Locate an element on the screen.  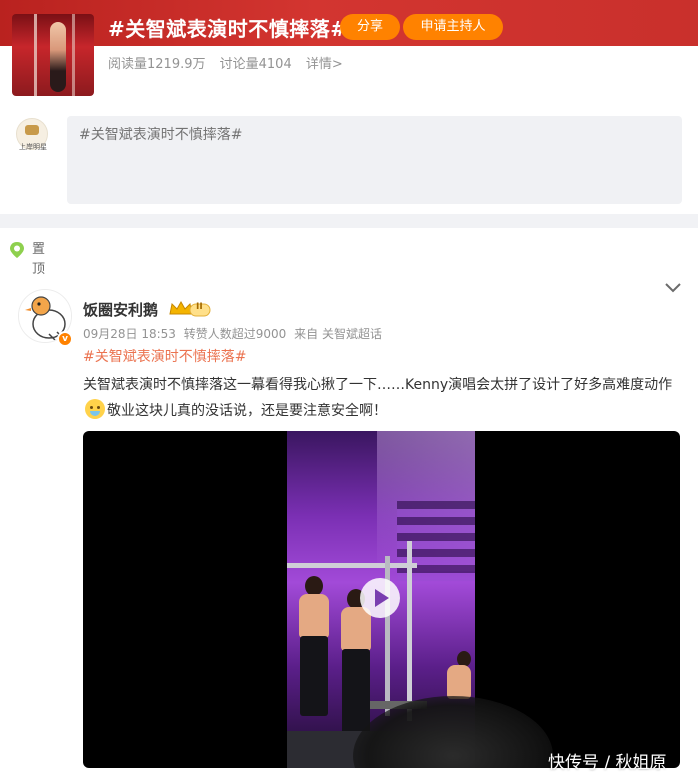
discuss-count: 讨论量4104 is located at coordinates (255, 64).